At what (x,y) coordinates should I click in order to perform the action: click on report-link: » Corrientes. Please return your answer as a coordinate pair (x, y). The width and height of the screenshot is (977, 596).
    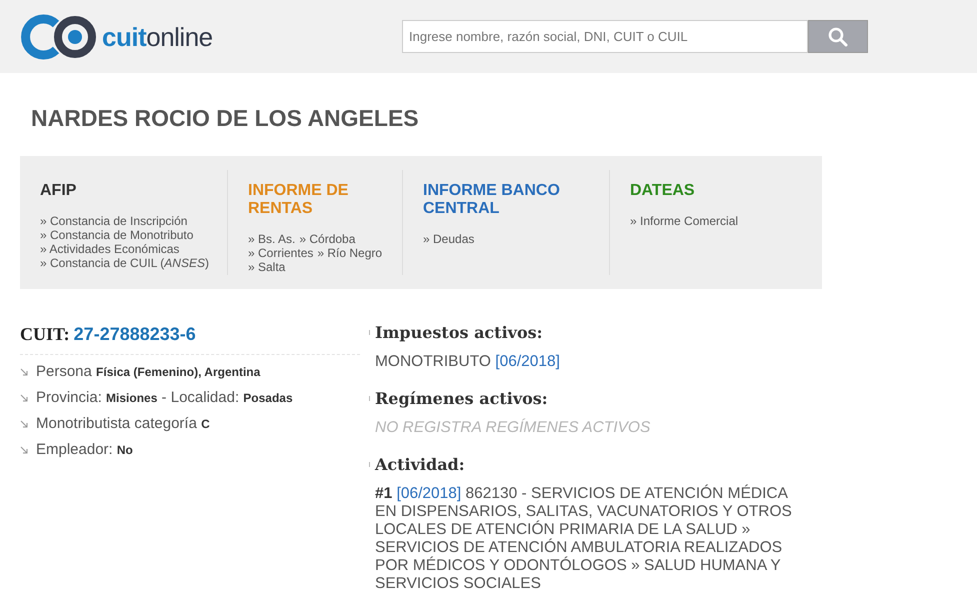
    Looking at the image, I should click on (281, 253).